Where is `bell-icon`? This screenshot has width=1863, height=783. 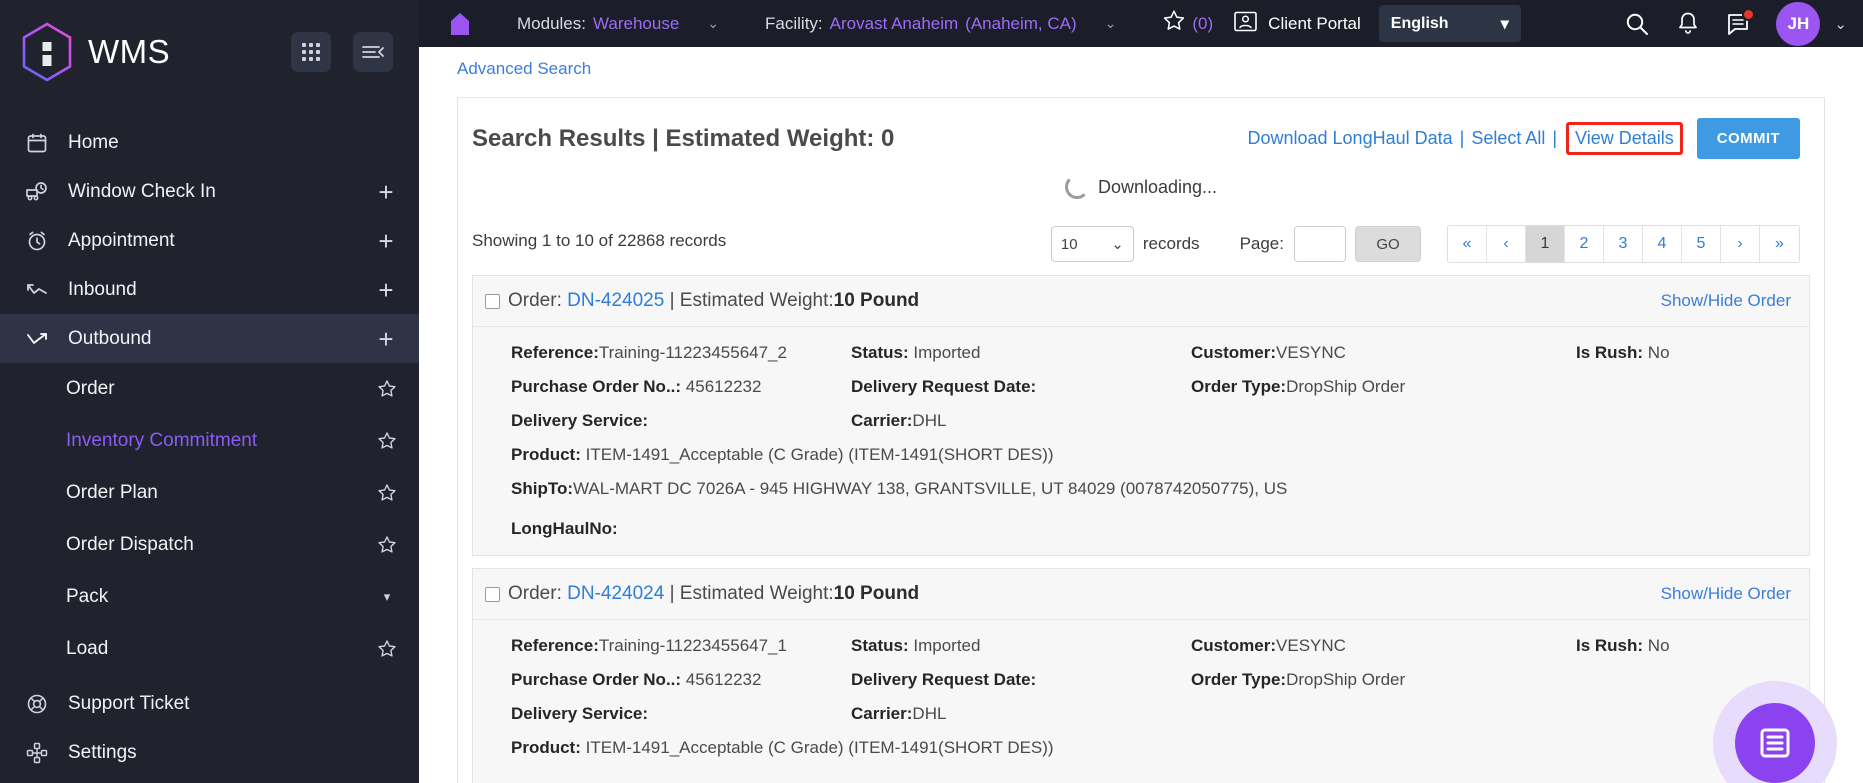
bell-icon is located at coordinates (1688, 24).